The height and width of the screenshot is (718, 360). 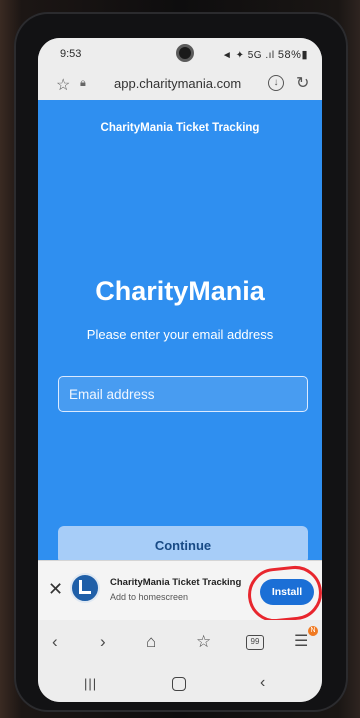 I want to click on star-icon: ☆, so click(x=63, y=85).